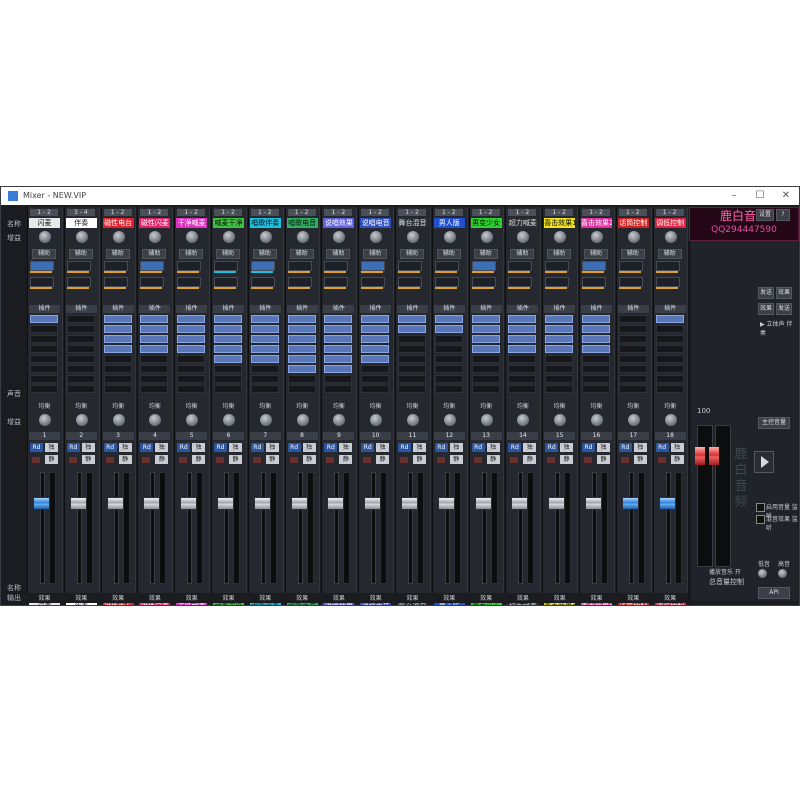  I want to click on effect-button-2: 效果, so click(766, 309).